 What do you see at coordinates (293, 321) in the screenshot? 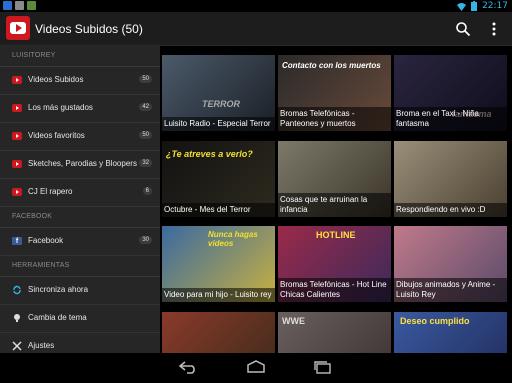
I see `thumbnail-overlay-text: WWE` at bounding box center [293, 321].